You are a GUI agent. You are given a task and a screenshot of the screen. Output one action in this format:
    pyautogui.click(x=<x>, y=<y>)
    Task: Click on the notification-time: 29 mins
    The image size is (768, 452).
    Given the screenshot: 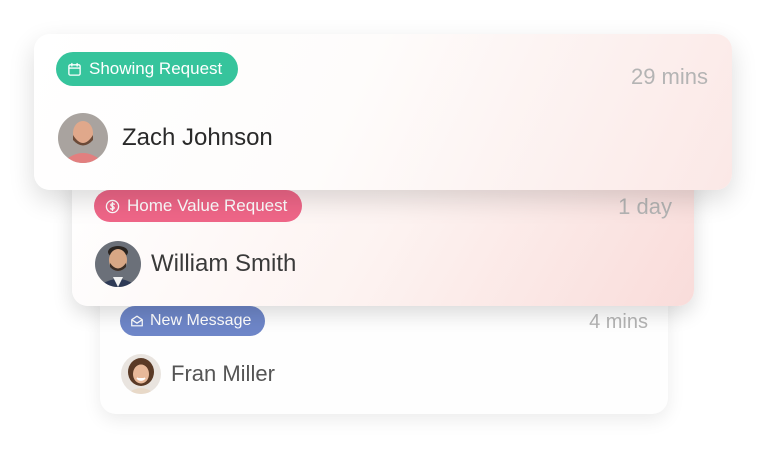 What is the action you would take?
    pyautogui.click(x=669, y=76)
    